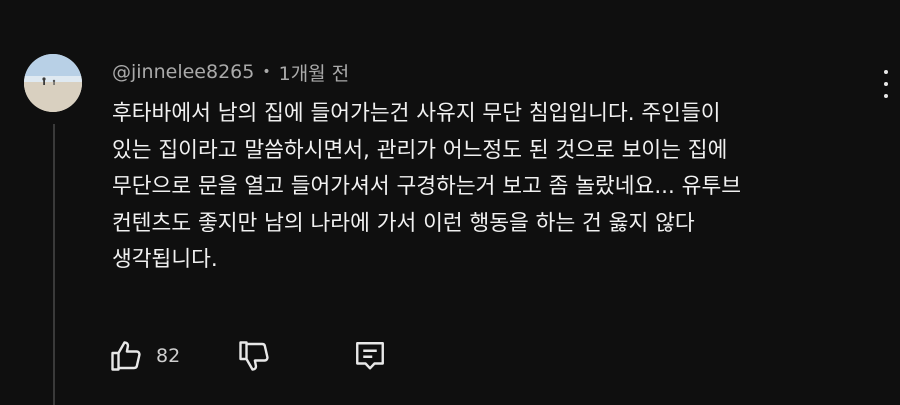  I want to click on more-vertical-icon, so click(886, 72).